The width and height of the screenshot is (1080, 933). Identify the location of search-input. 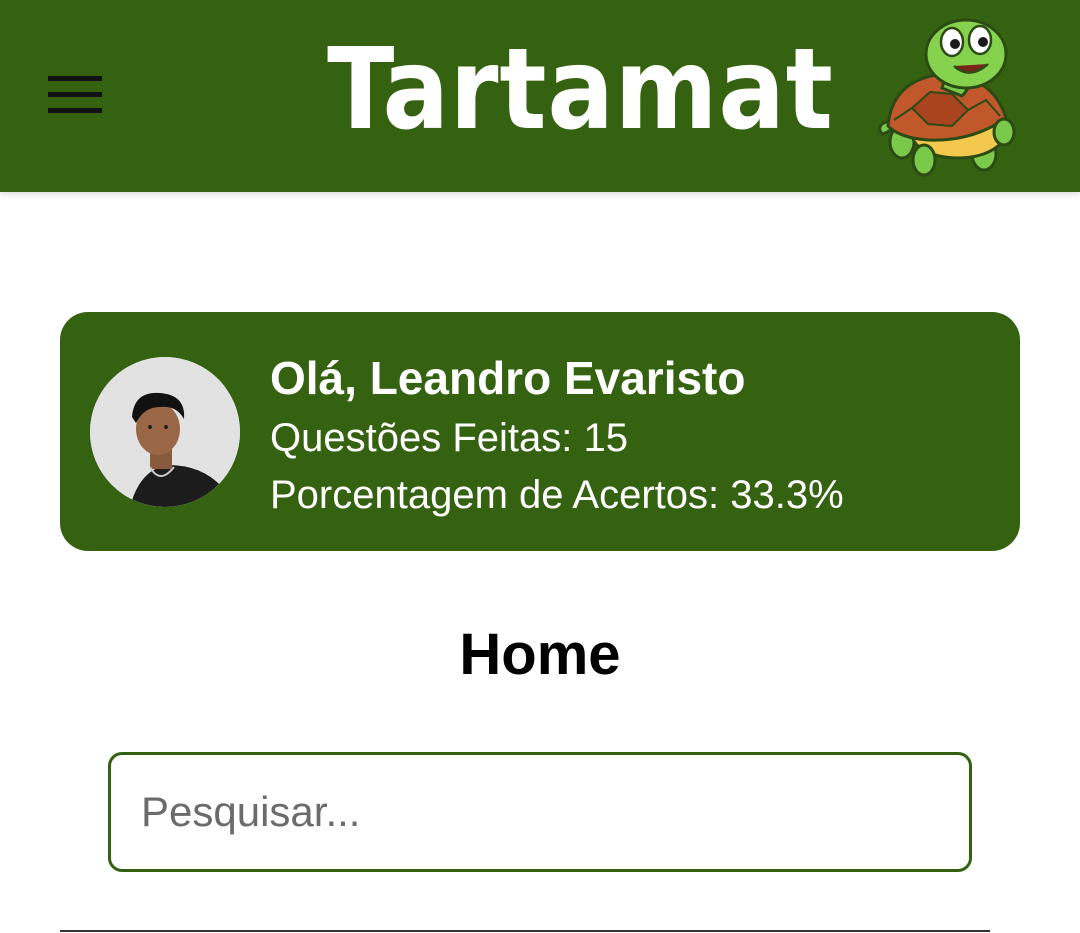
(540, 812).